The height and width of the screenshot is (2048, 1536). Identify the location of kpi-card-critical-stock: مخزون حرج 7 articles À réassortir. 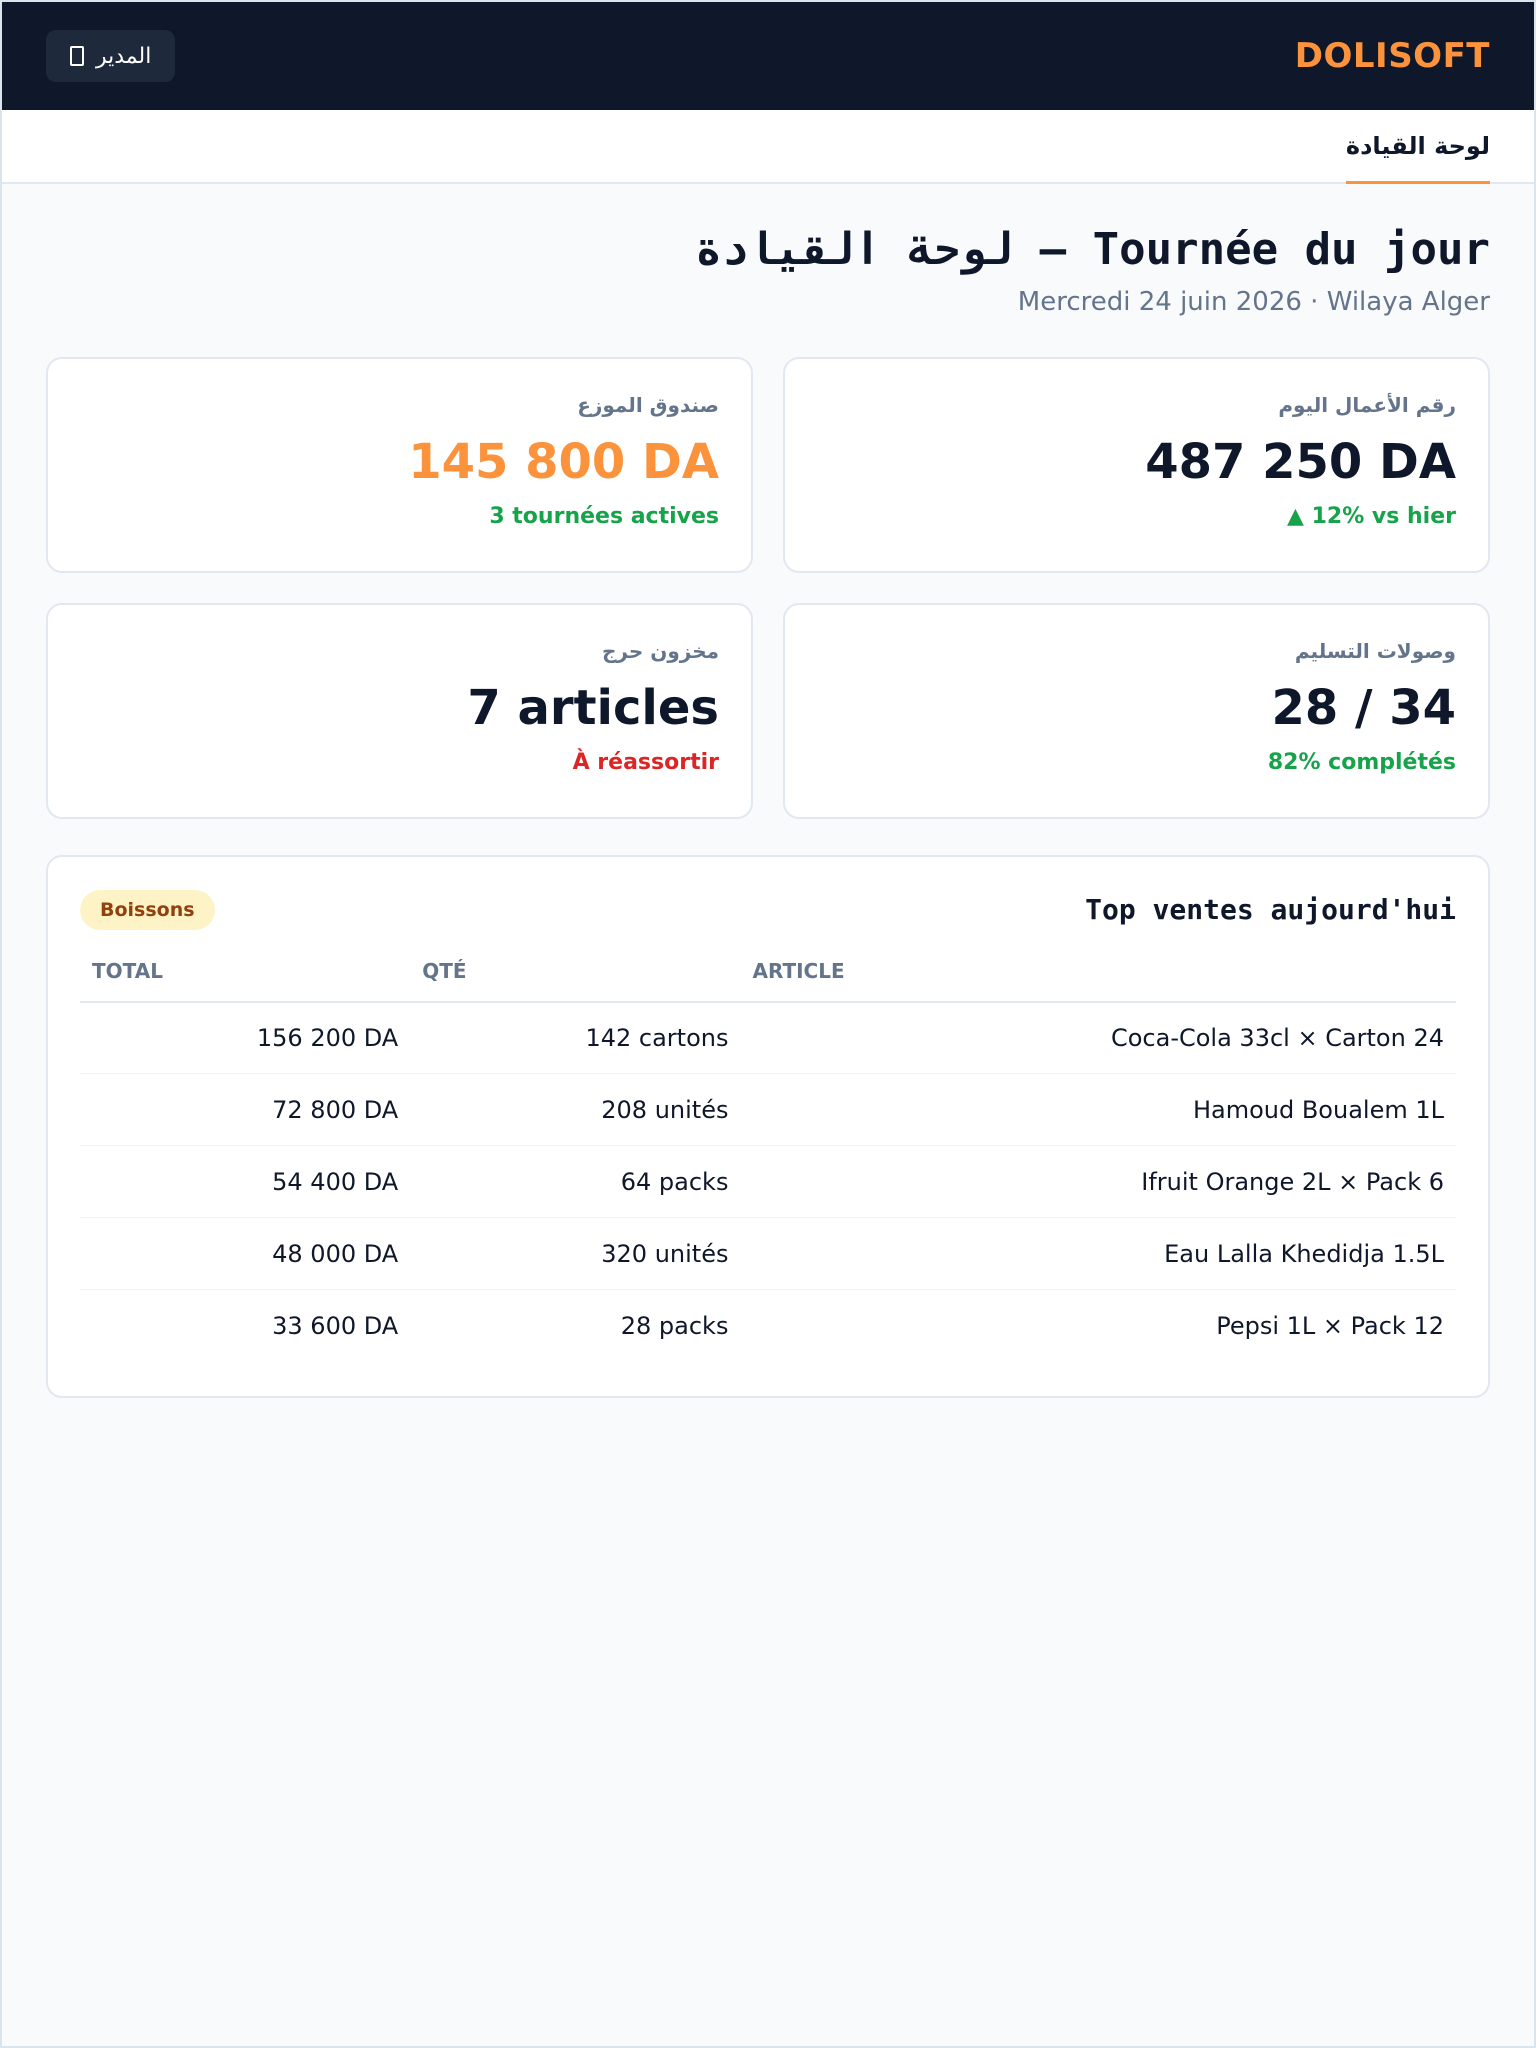
(399, 710).